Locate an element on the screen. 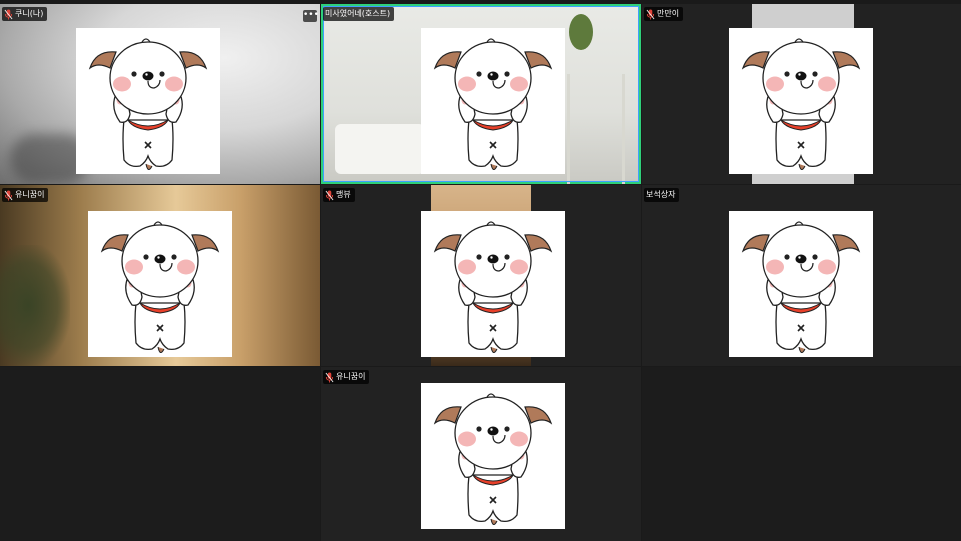 This screenshot has width=961, height=541. participant-name: 미사였어녜(호스트) is located at coordinates (358, 13).